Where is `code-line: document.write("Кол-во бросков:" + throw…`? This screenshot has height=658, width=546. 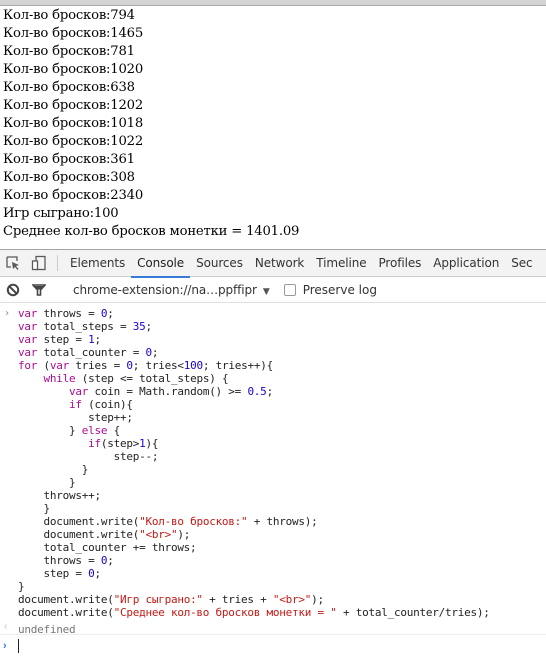
code-line: document.write("Кол-во бросков:" + throw… is located at coordinates (282, 521).